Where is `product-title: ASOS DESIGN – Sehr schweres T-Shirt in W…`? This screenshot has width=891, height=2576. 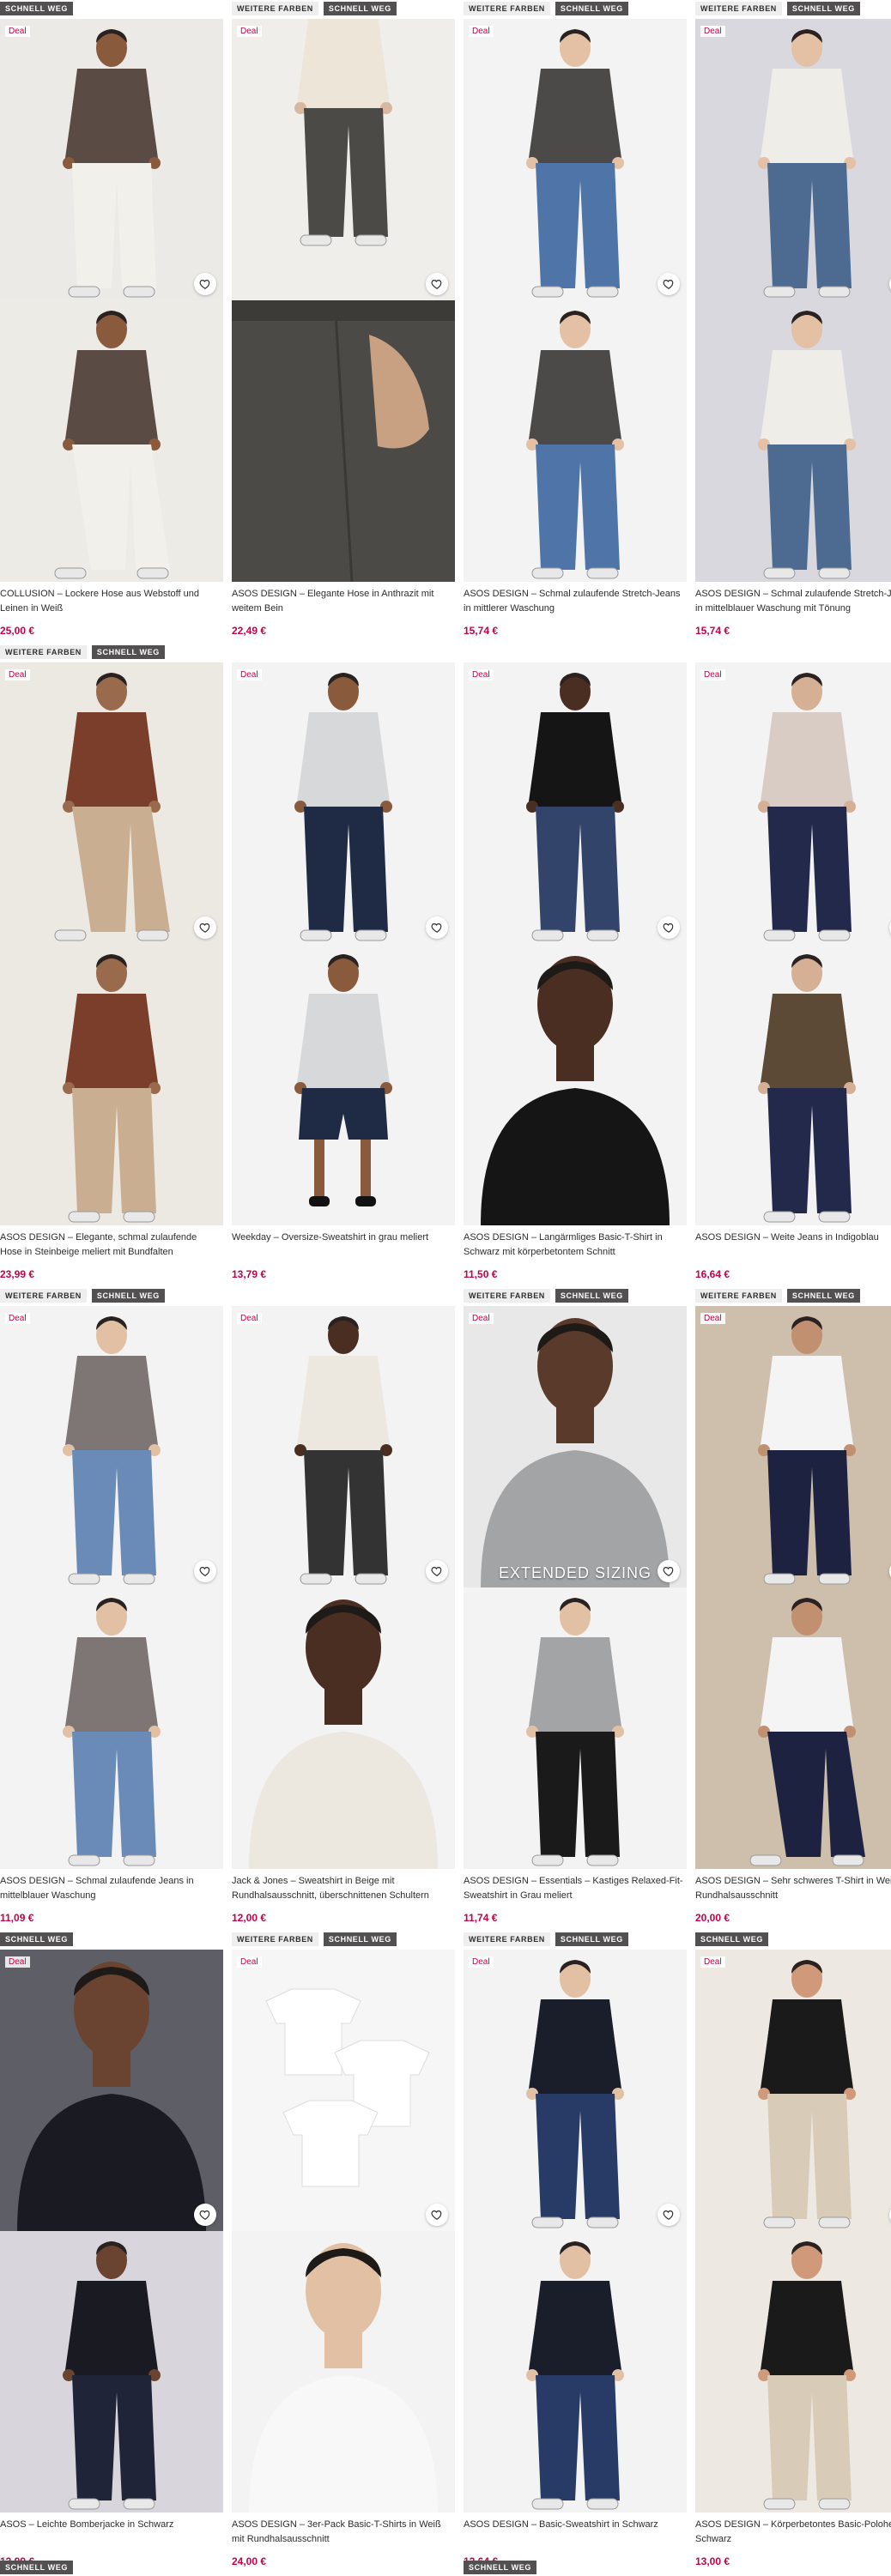 product-title: ASOS DESIGN – Sehr schweres T-Shirt in W… is located at coordinates (793, 1888).